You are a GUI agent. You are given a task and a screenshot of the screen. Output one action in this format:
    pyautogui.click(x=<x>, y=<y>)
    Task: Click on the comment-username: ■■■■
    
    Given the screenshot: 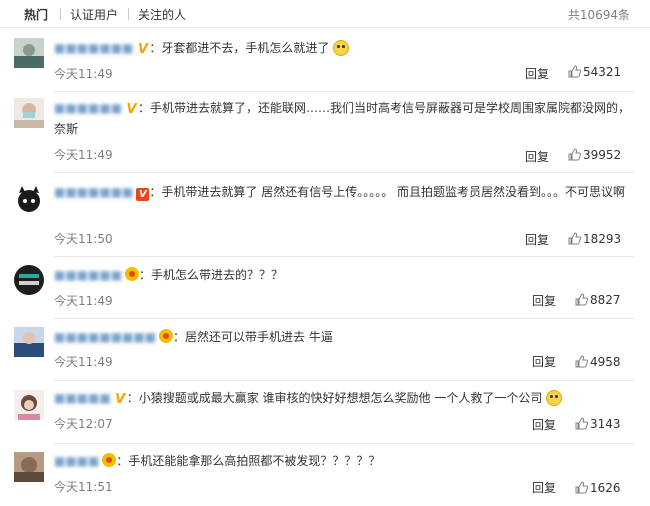 What is the action you would take?
    pyautogui.click(x=76, y=461)
    